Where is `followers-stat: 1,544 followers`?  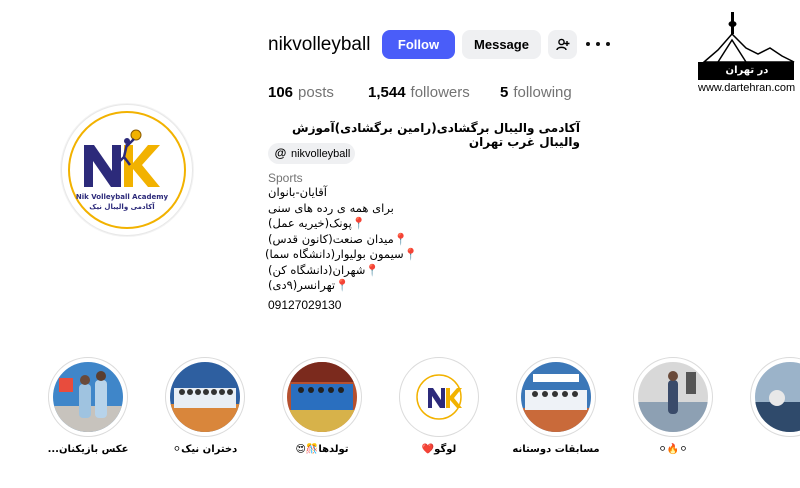 followers-stat: 1,544 followers is located at coordinates (419, 92).